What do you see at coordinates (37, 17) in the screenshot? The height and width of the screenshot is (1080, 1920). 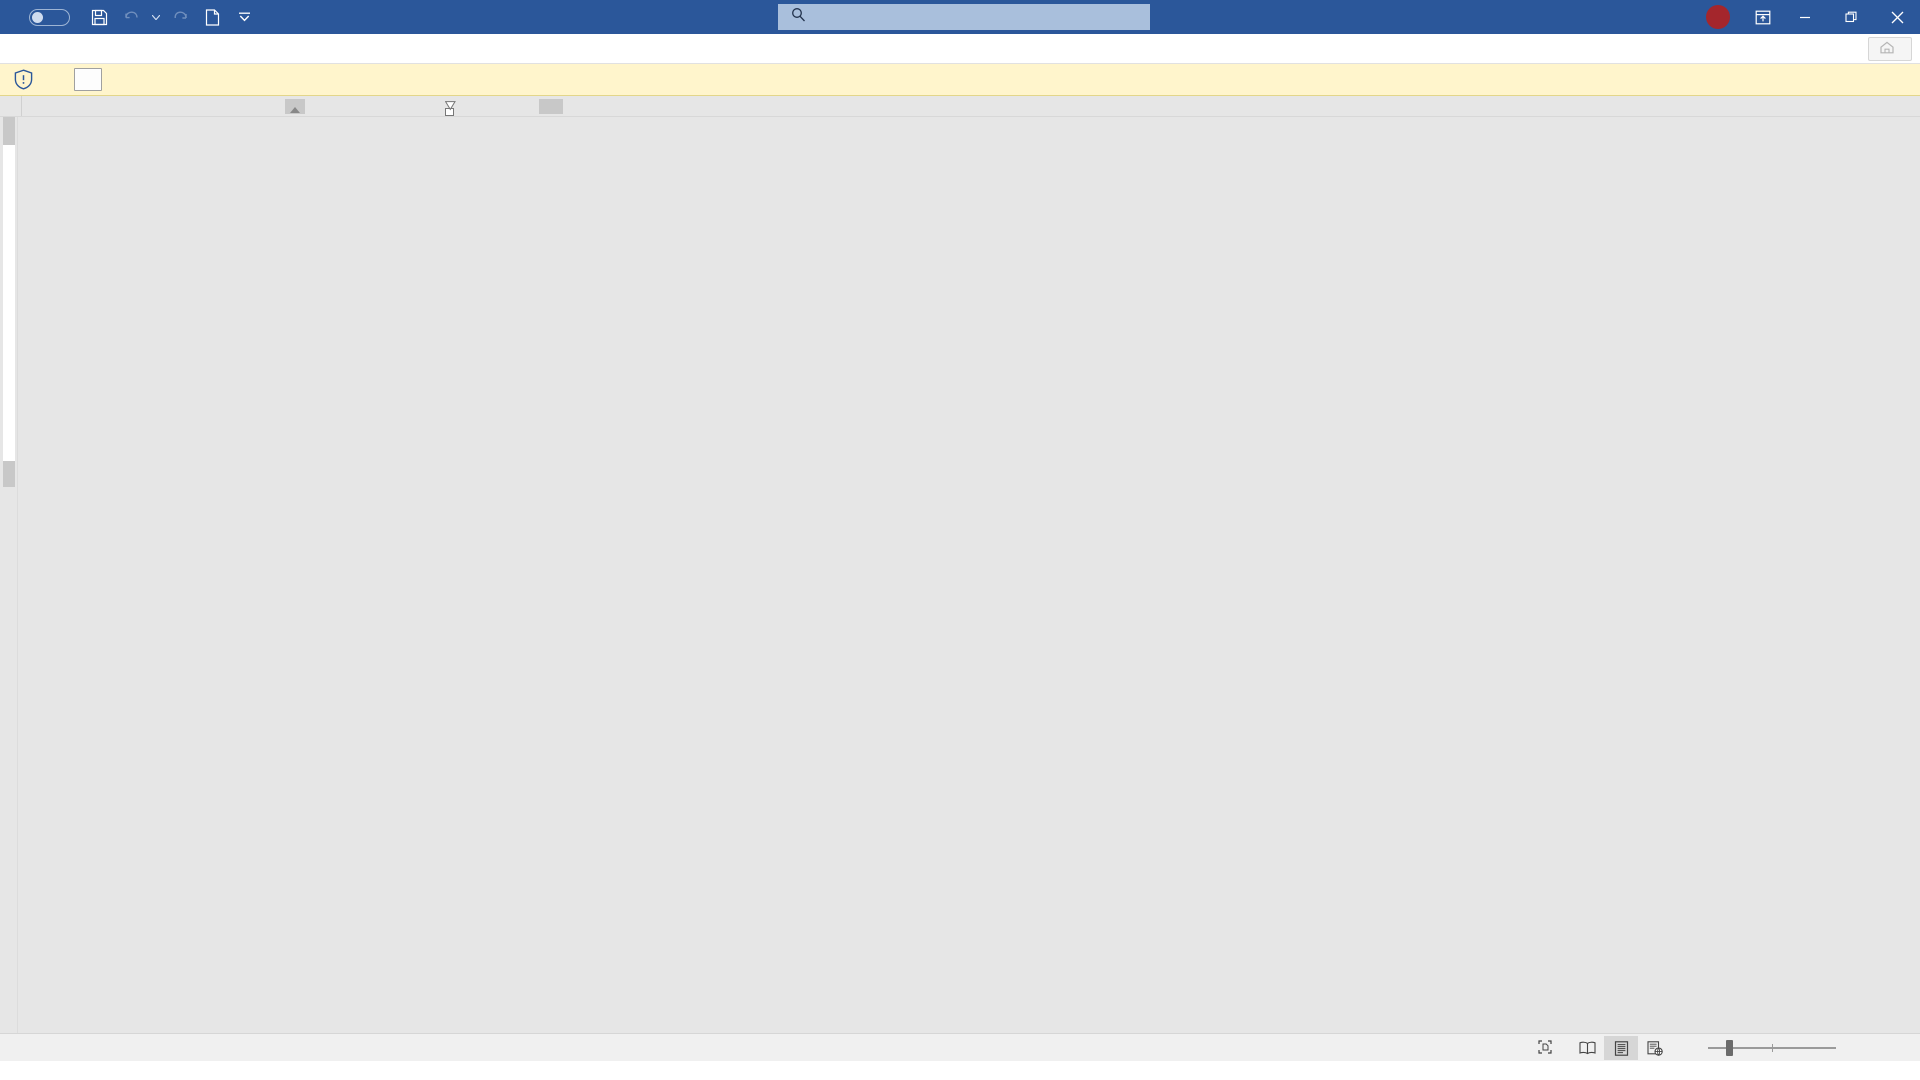 I see `autosave-toggle-knob` at bounding box center [37, 17].